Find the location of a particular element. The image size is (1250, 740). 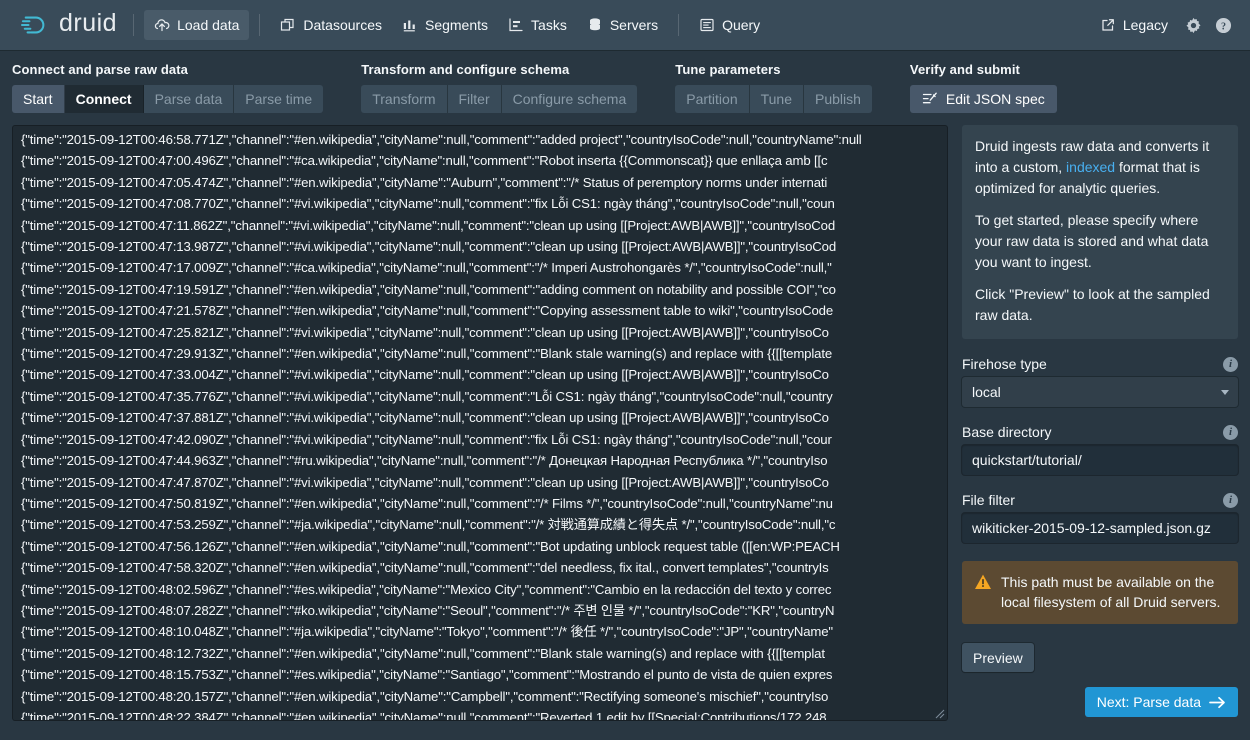

resize-grip-icon is located at coordinates (938, 712).